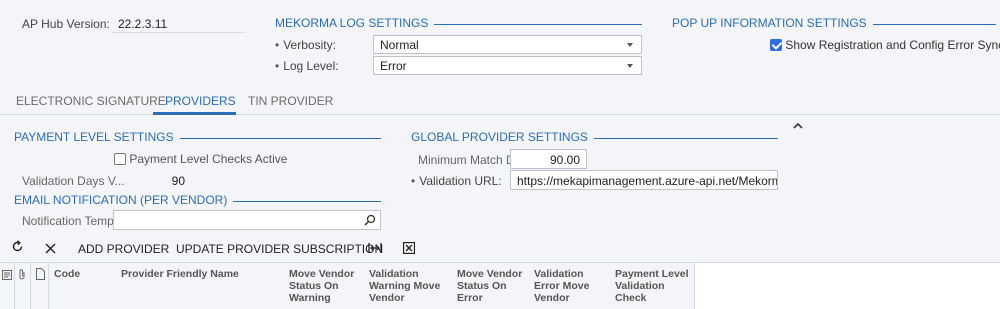  Describe the element at coordinates (769, 23) in the screenshot. I see `popup-settings-title-text: POP UP INFORMATION SETTINGS` at that location.